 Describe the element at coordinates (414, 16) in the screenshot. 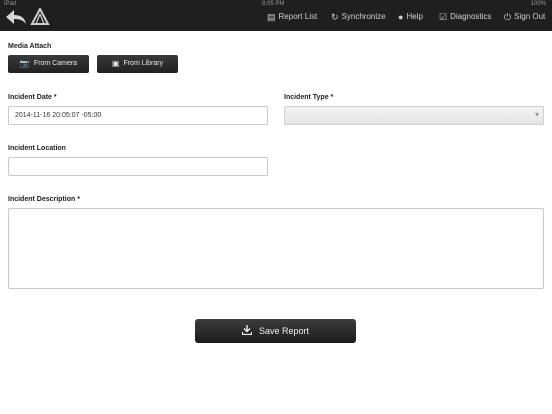

I see `nav-help-label: Help` at that location.